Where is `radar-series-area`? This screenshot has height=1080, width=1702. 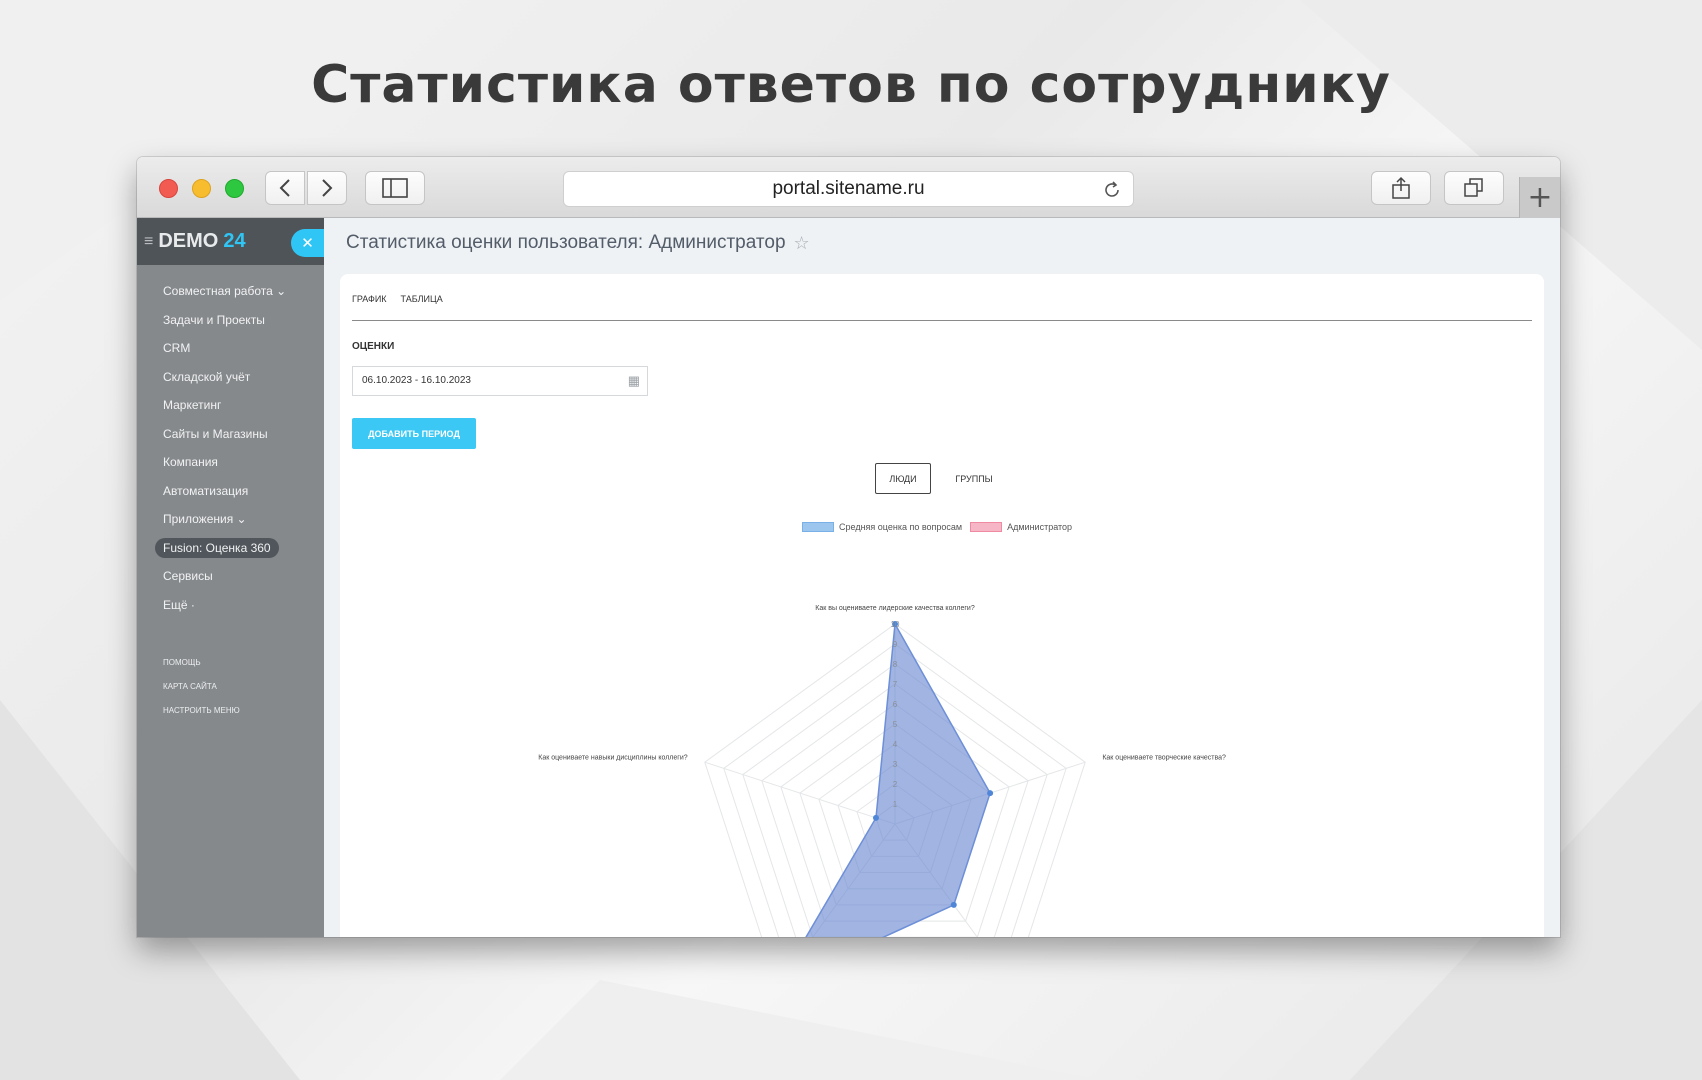
radar-series-area is located at coordinates (898, 779).